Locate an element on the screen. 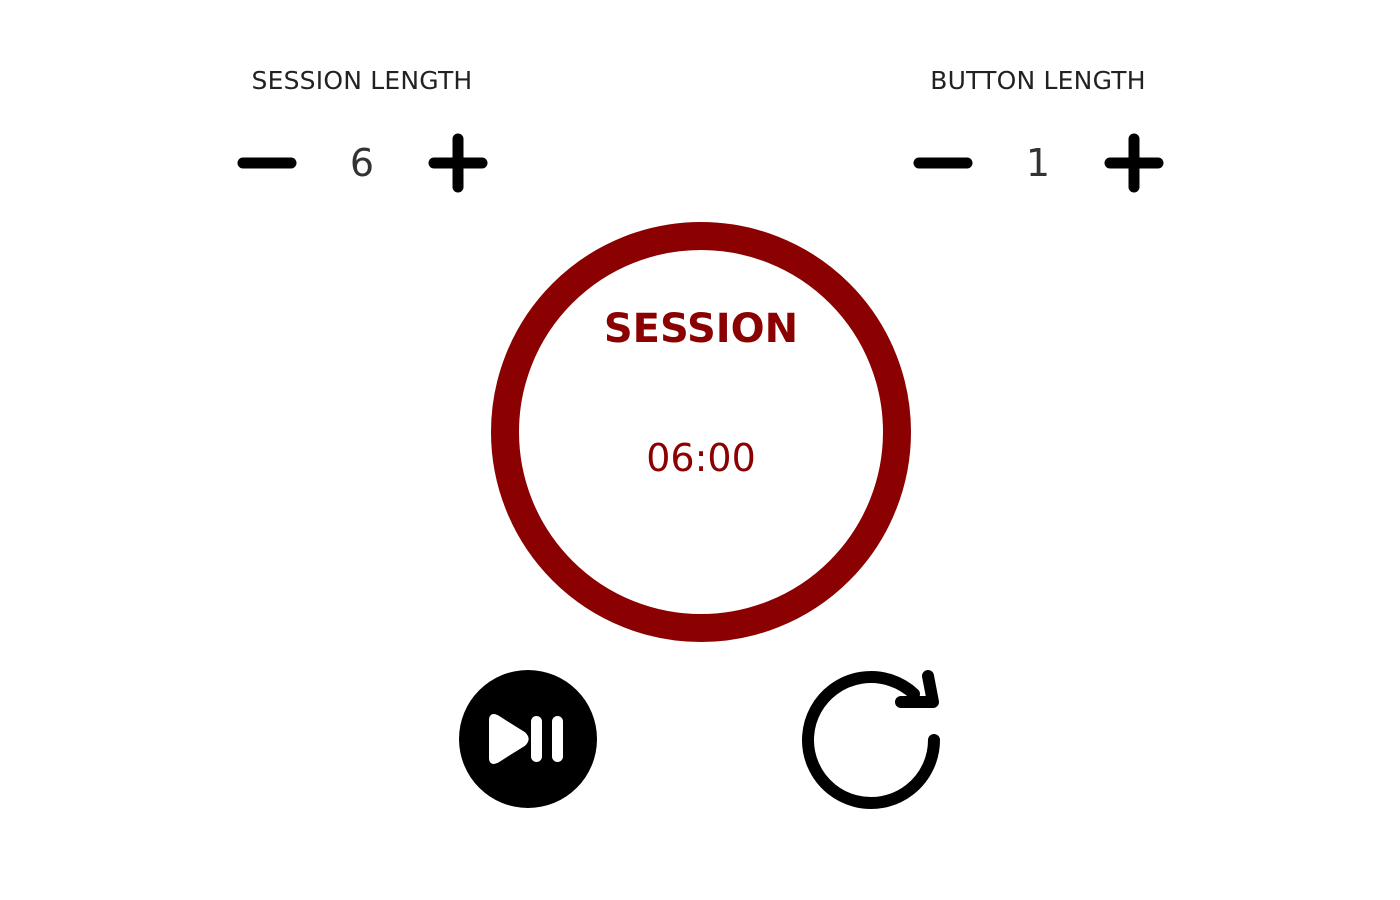 Image resolution: width=1400 pixels, height=900 pixels. session-increment-button is located at coordinates (458, 163).